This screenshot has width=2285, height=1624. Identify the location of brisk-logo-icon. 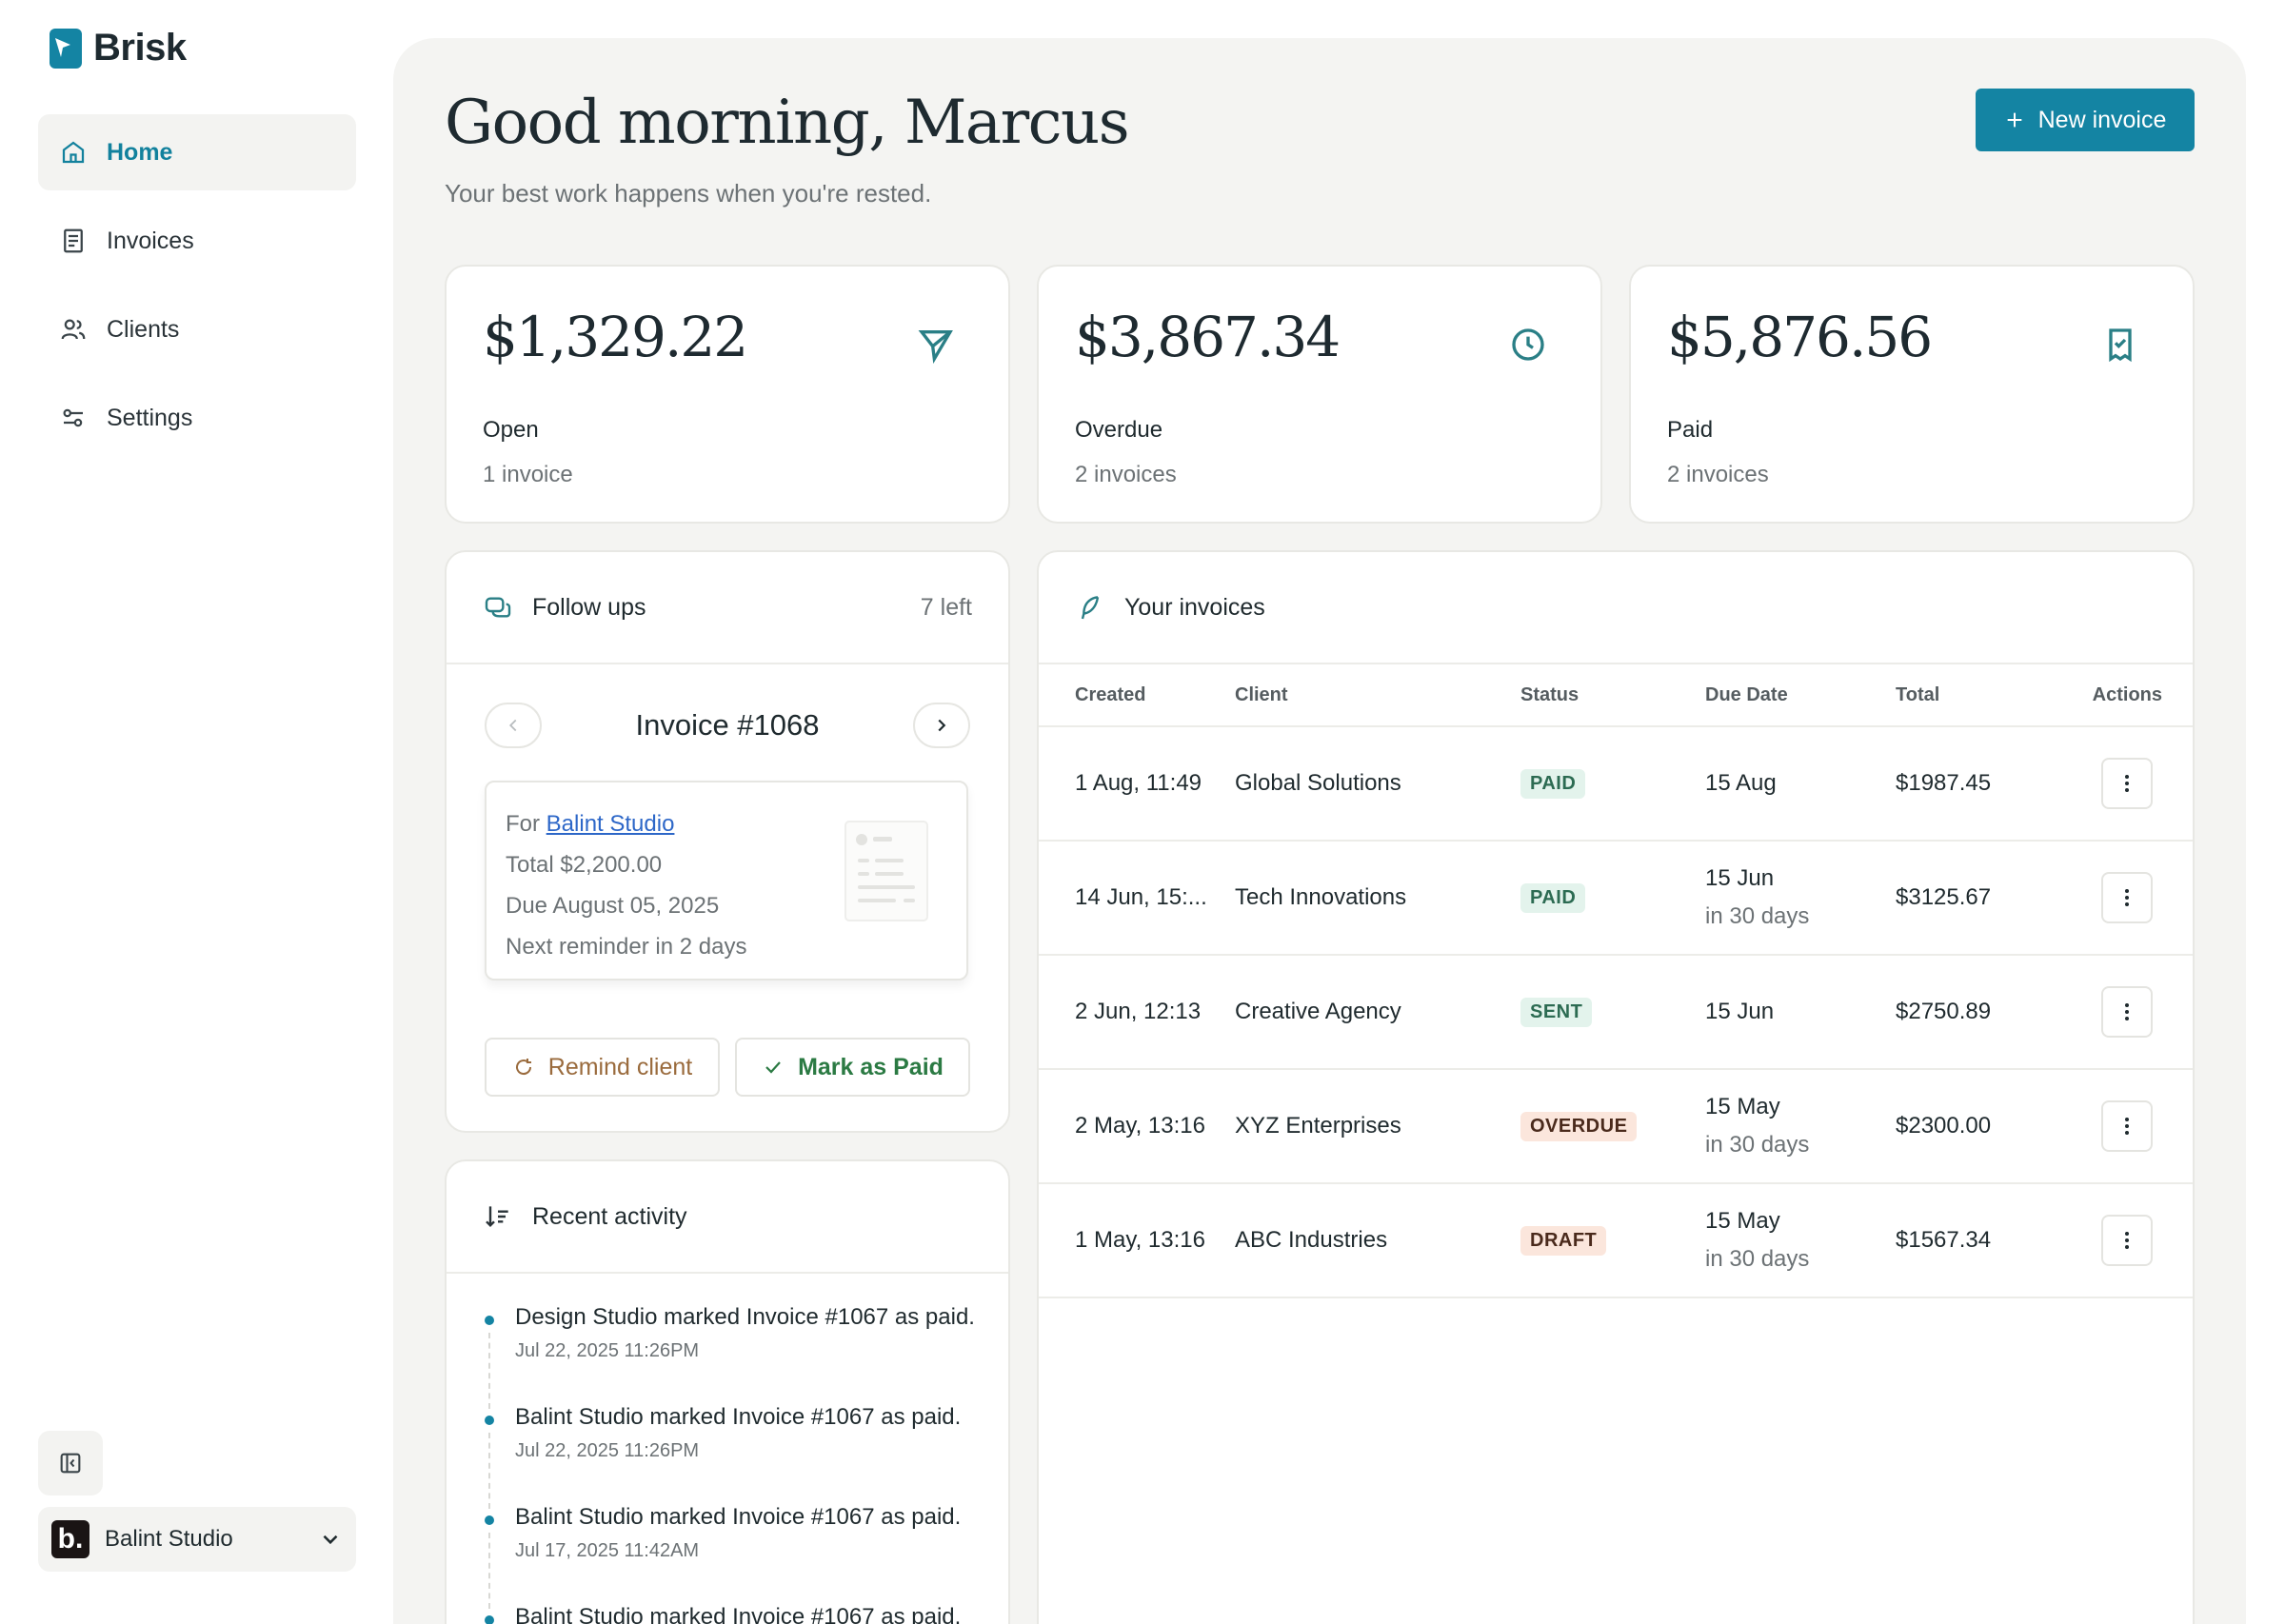
(66, 49).